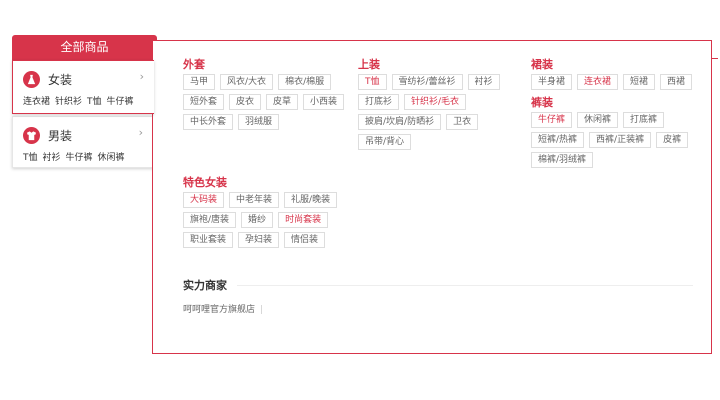 Image resolution: width=720 pixels, height=400 pixels. I want to click on tag-item: 情侣装, so click(305, 240).